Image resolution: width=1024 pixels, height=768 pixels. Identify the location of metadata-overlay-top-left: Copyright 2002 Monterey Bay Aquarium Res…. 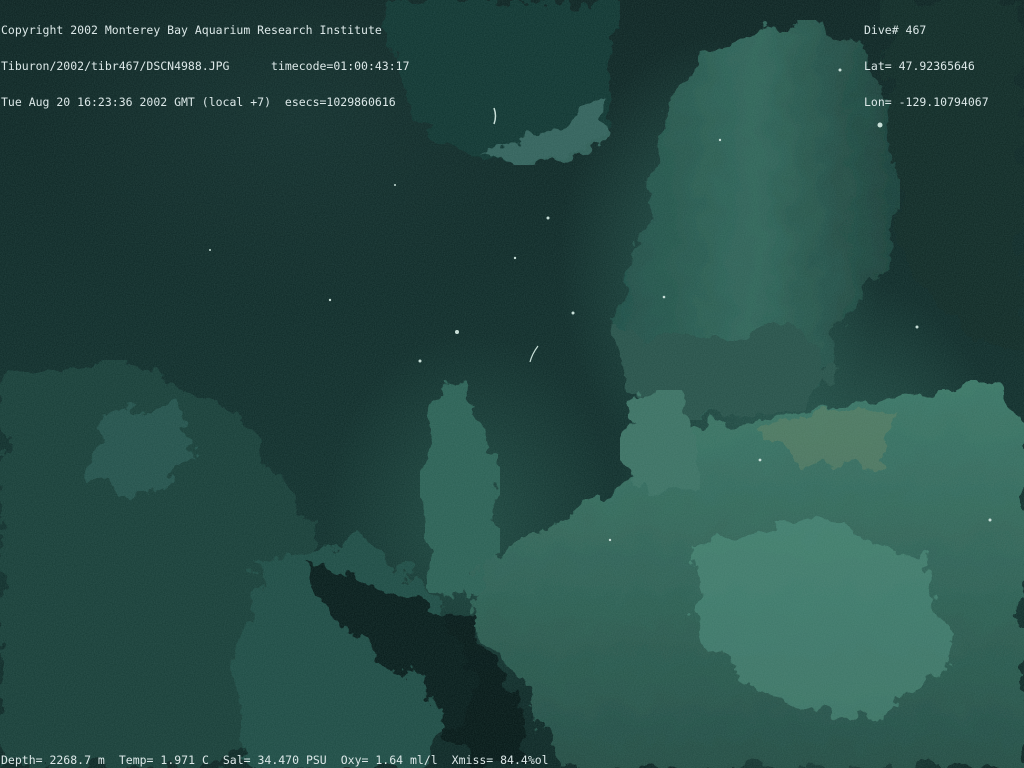
(205, 66).